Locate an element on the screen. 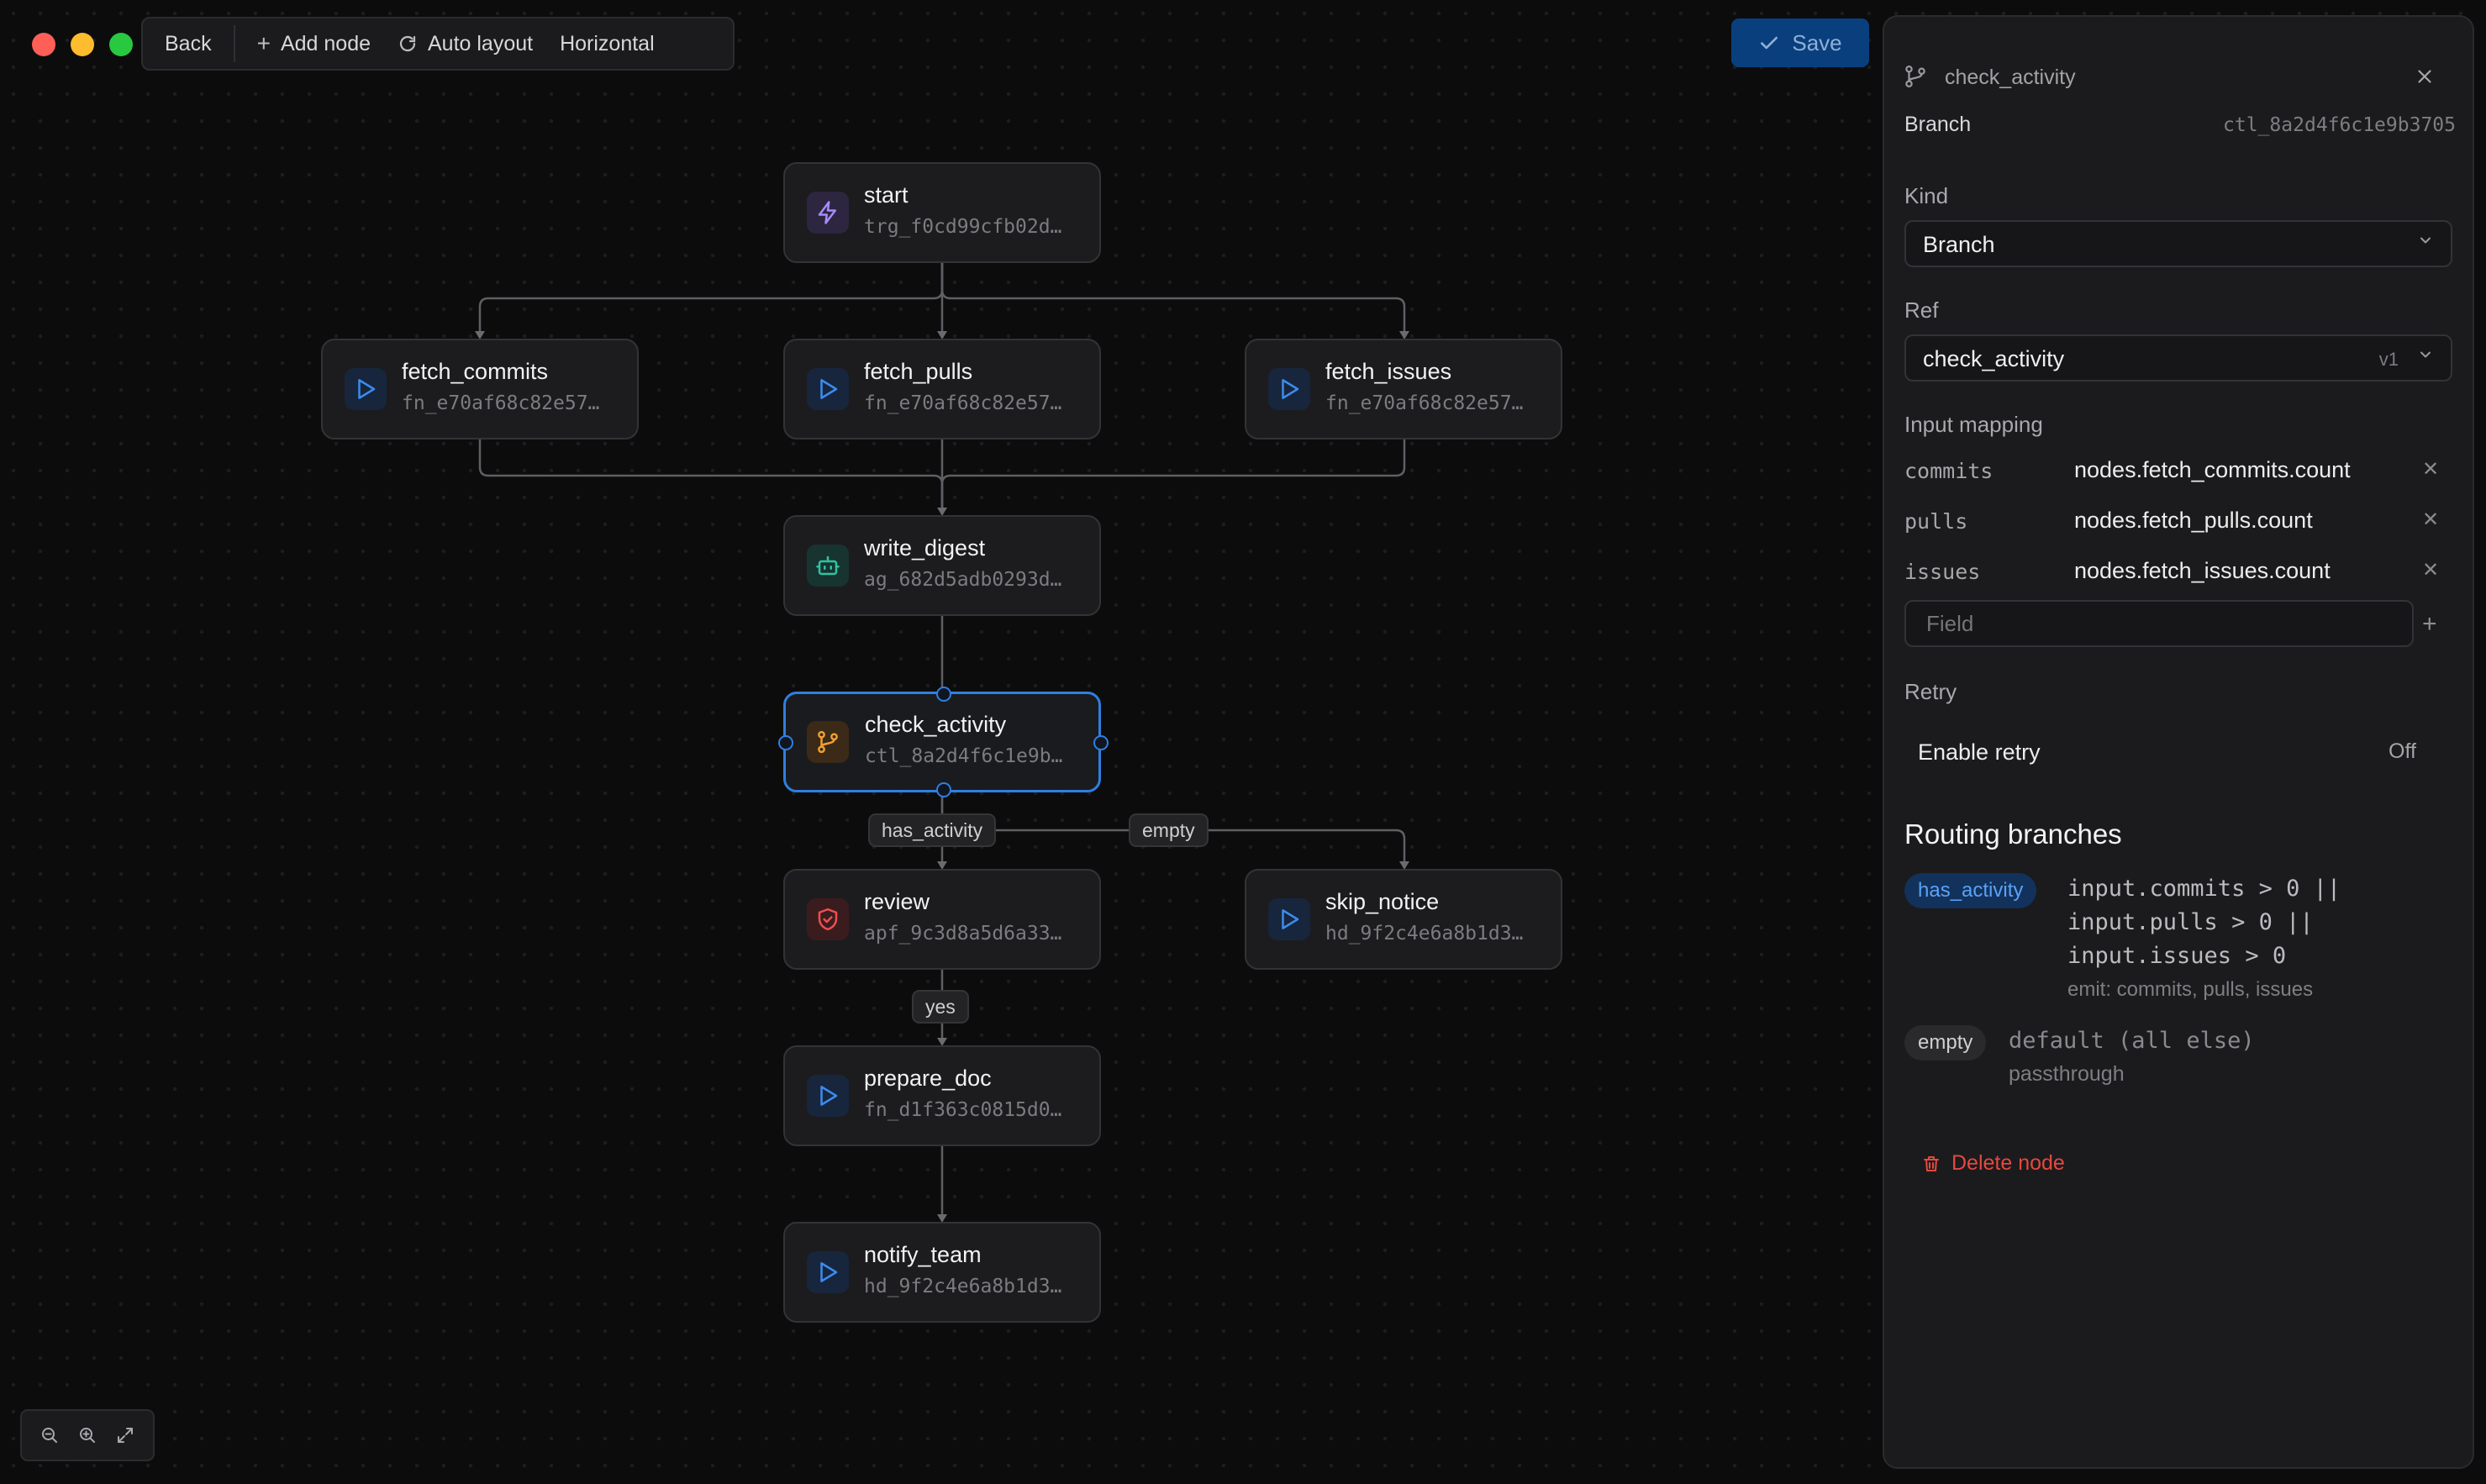  mapping-key: issues is located at coordinates (1942, 572).